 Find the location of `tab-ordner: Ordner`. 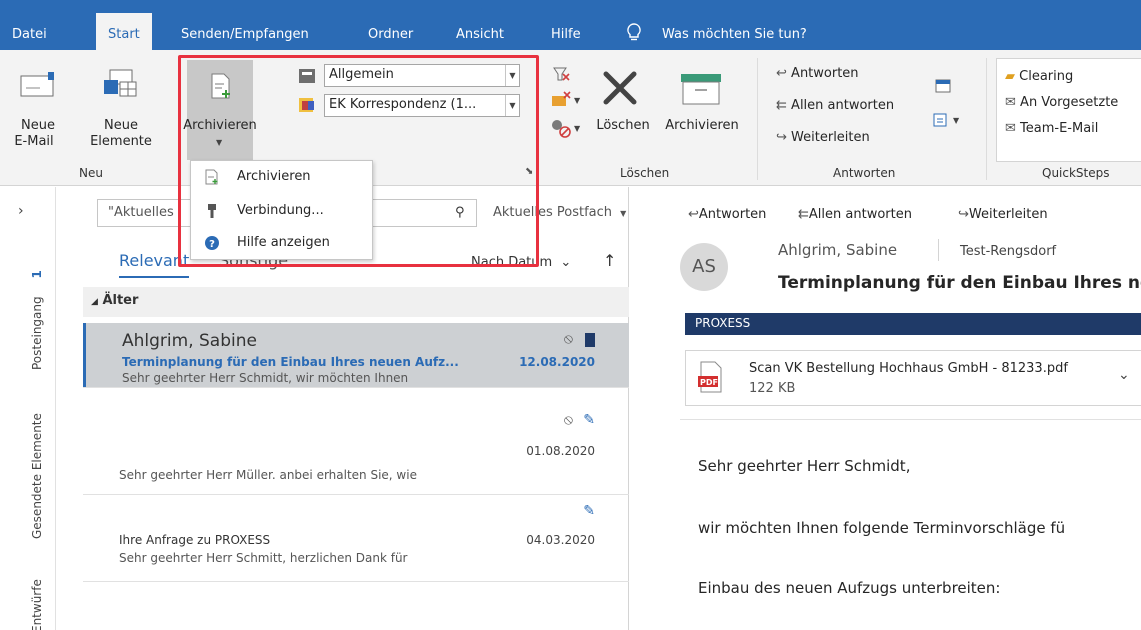

tab-ordner: Ordner is located at coordinates (390, 31).